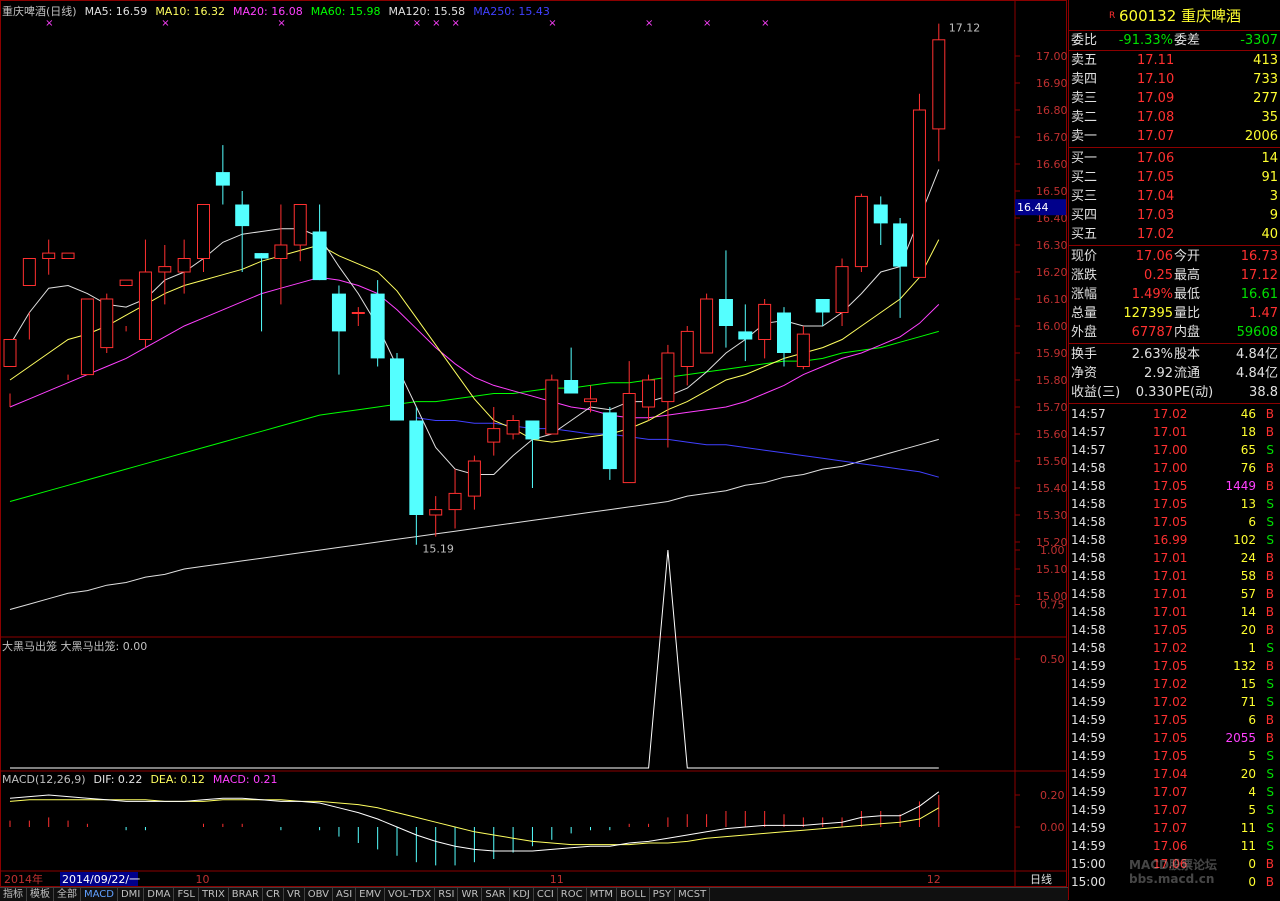 This screenshot has height=901, width=1280. Describe the element at coordinates (1194, 392) in the screenshot. I see `fundamental-label: PE(动)` at that location.